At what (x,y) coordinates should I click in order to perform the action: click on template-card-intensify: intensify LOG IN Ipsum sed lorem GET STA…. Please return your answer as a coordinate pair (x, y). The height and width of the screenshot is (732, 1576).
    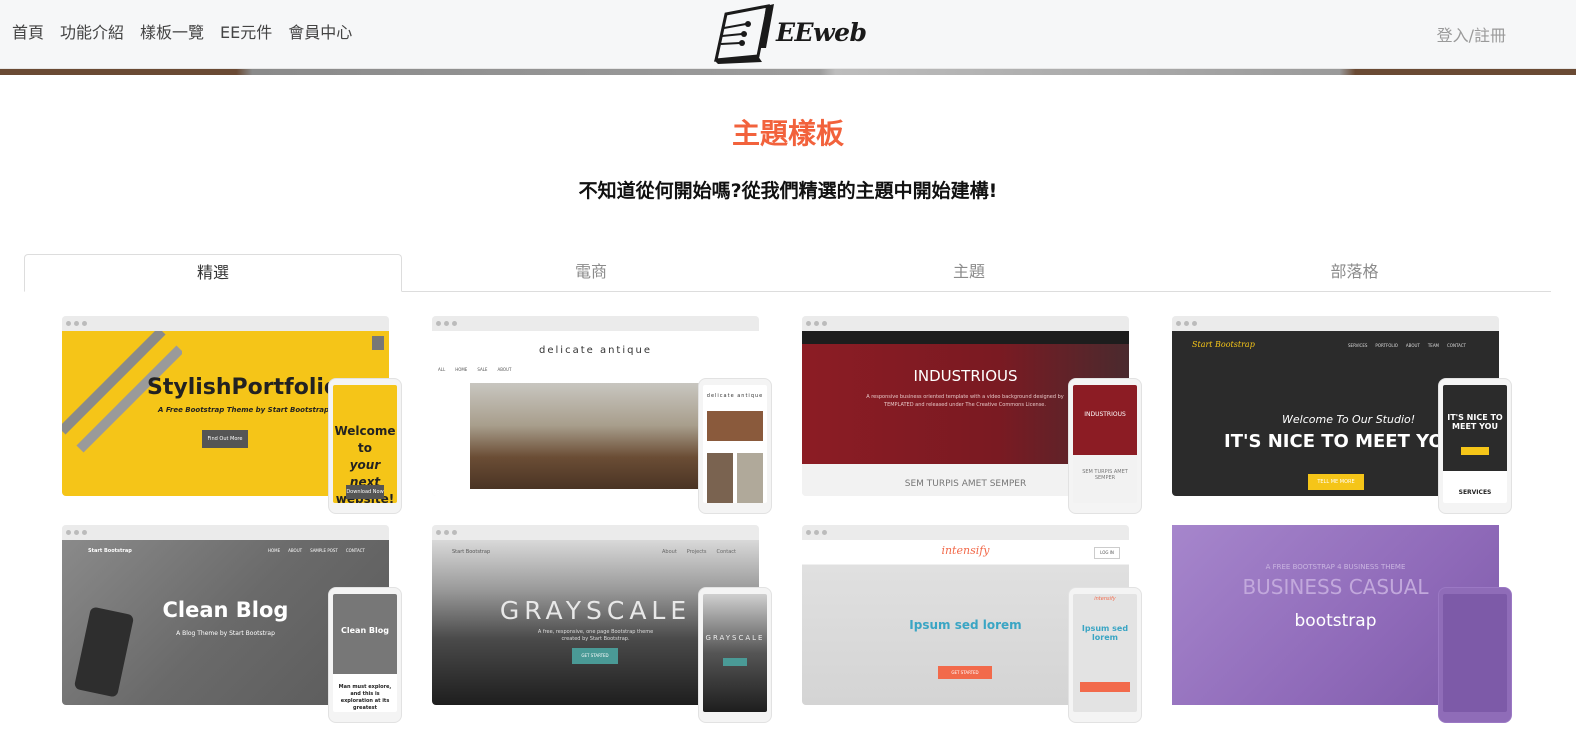
    Looking at the image, I should click on (972, 624).